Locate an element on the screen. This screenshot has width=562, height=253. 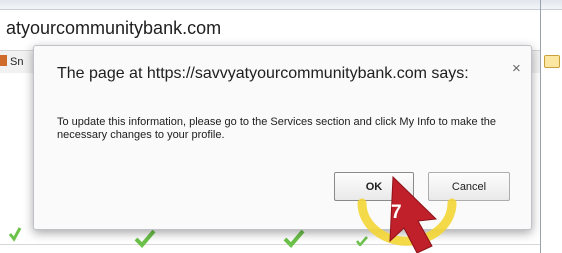
address-bar-text: atyourcommunitybank.com is located at coordinates (113, 28).